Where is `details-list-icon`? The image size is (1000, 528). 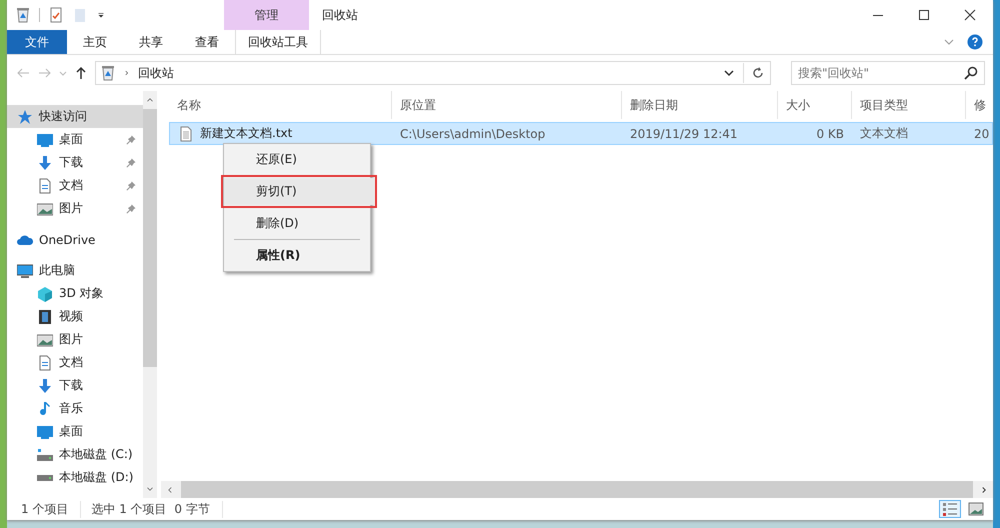 details-list-icon is located at coordinates (950, 509).